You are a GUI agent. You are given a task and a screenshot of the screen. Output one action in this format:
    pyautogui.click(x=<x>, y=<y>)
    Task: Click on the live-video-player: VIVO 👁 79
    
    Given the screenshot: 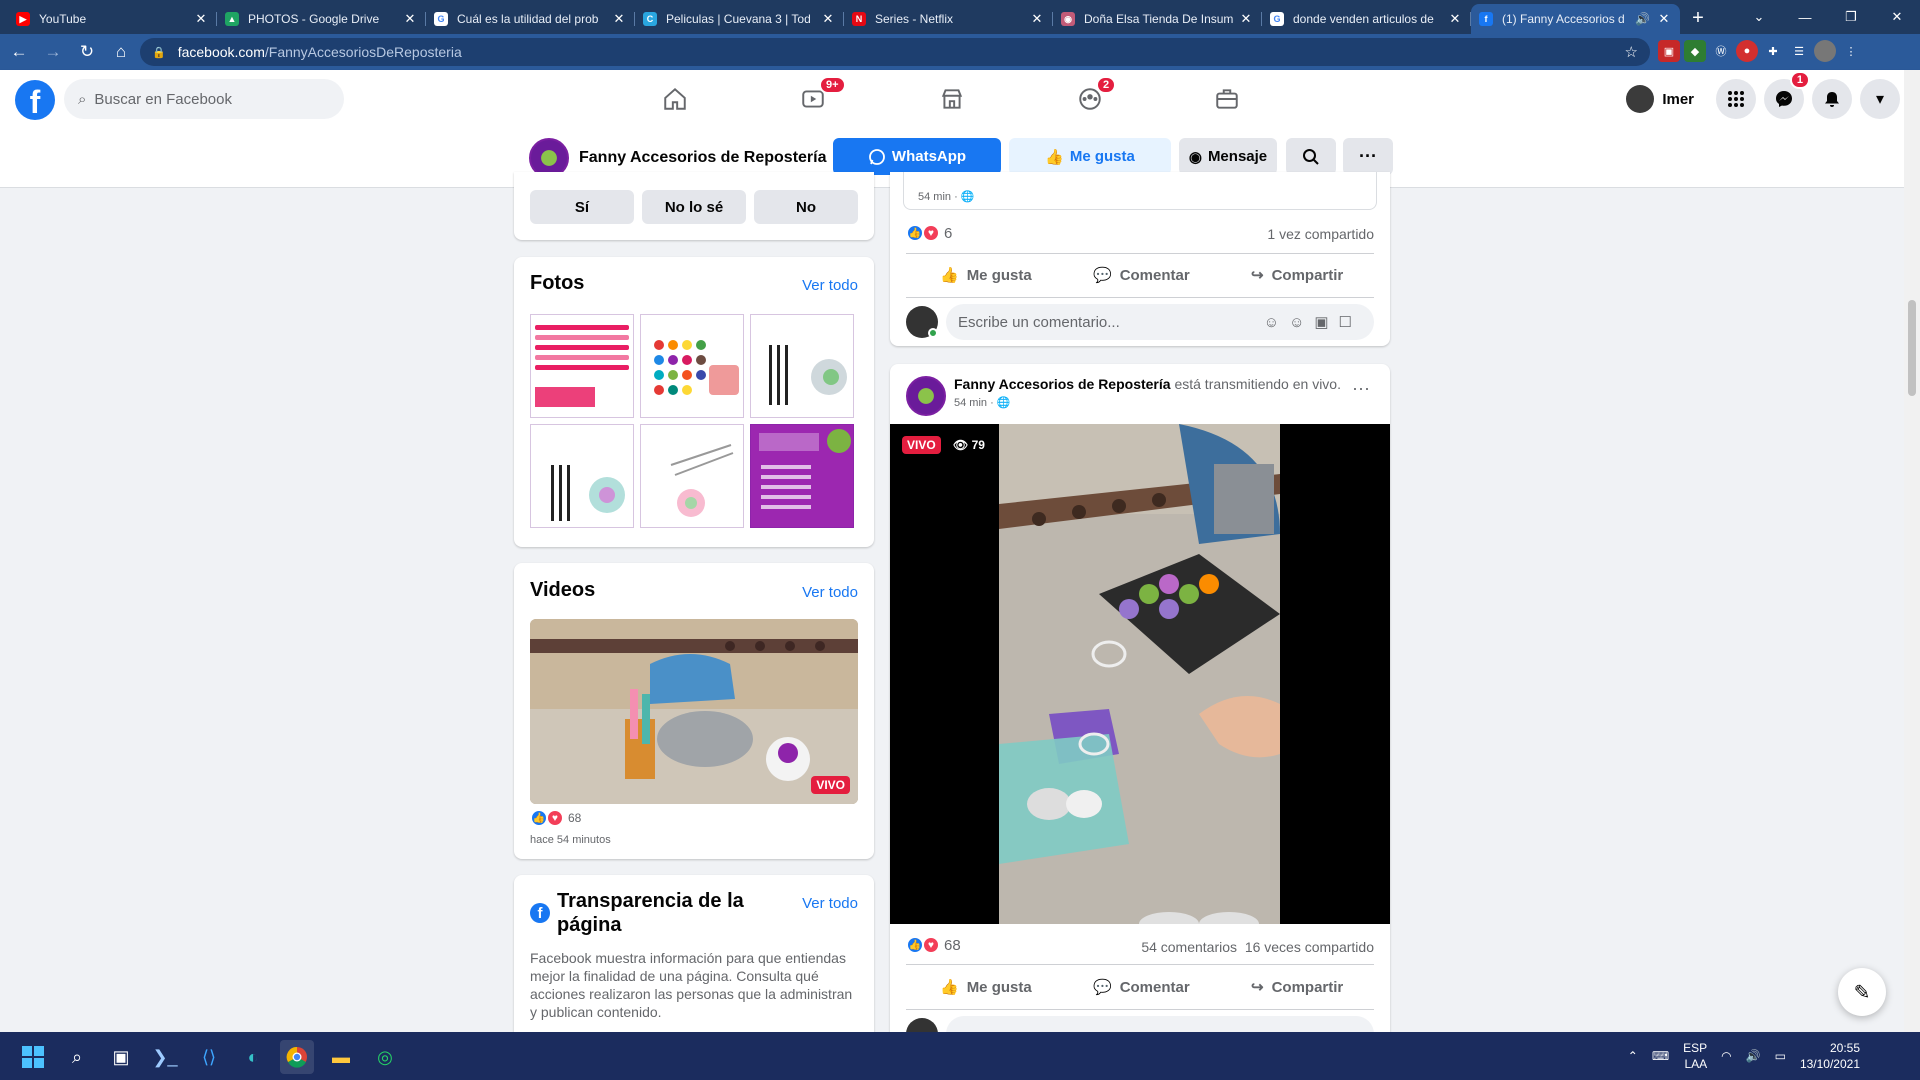 What is the action you would take?
    pyautogui.click(x=1140, y=674)
    